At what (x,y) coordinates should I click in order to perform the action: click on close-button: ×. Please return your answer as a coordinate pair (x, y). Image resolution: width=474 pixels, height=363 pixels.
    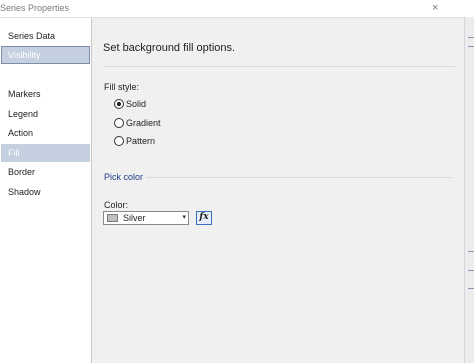
    Looking at the image, I should click on (438, 8).